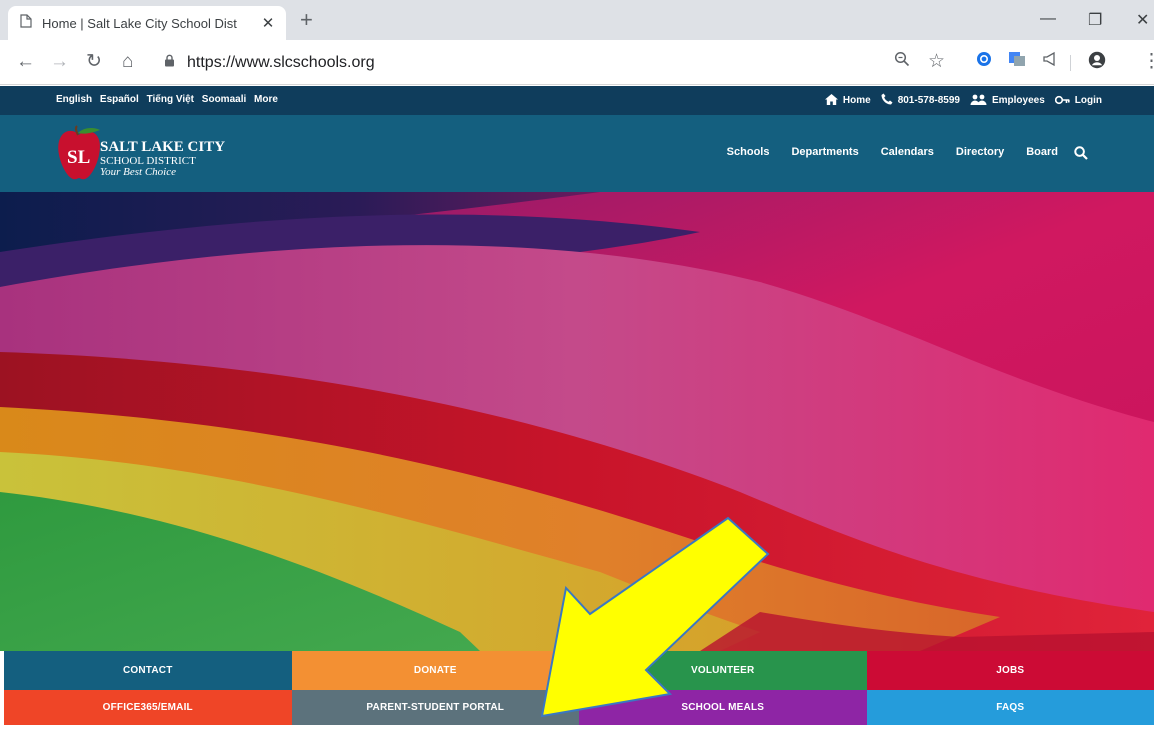 This screenshot has width=1154, height=740. Describe the element at coordinates (1048, 19) in the screenshot. I see `minimize-button: —` at that location.